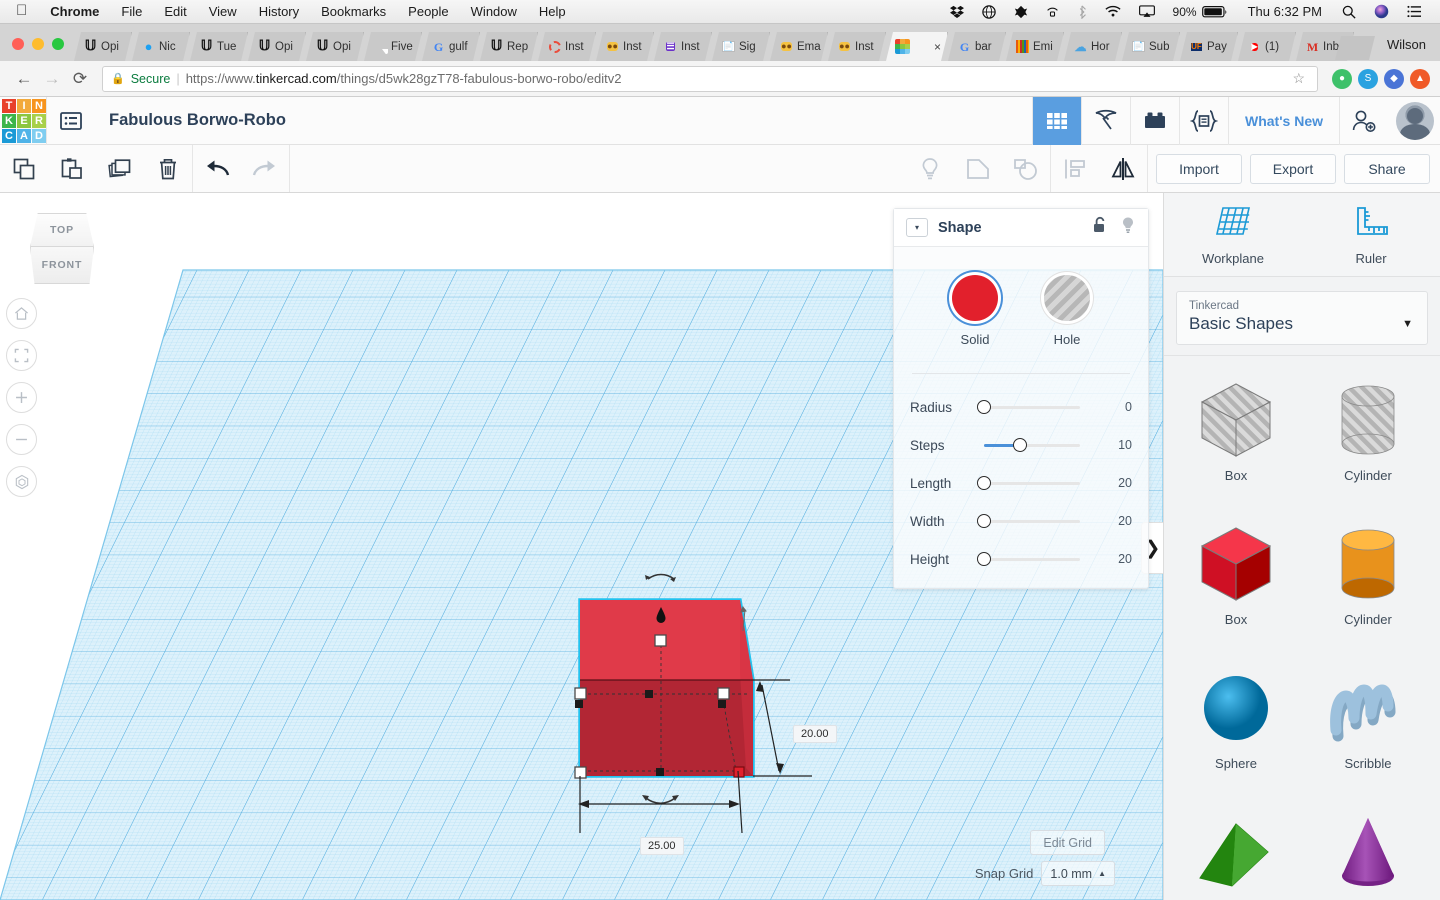  What do you see at coordinates (217, 168) in the screenshot?
I see `undo-icon` at bounding box center [217, 168].